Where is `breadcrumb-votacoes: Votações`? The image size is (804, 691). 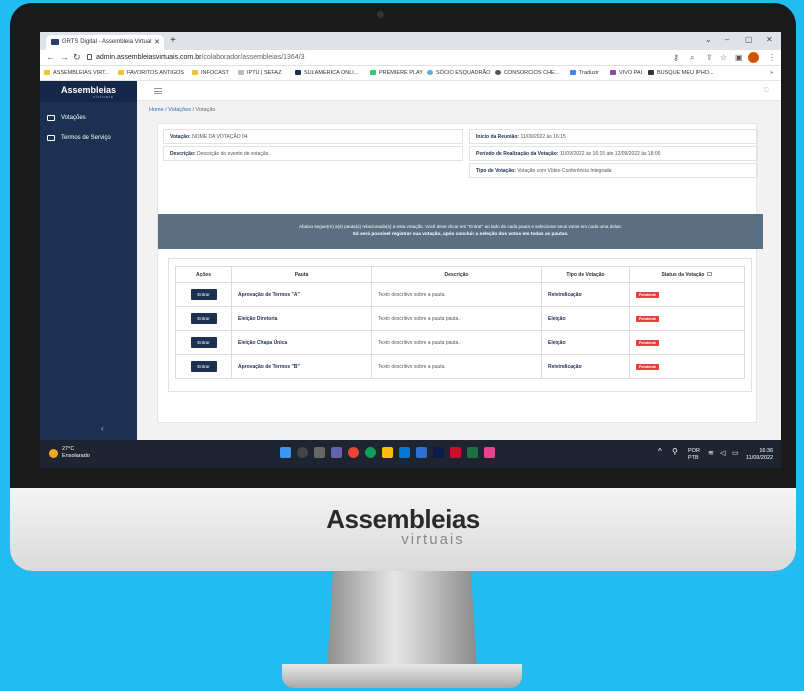 breadcrumb-votacoes: Votações is located at coordinates (179, 110).